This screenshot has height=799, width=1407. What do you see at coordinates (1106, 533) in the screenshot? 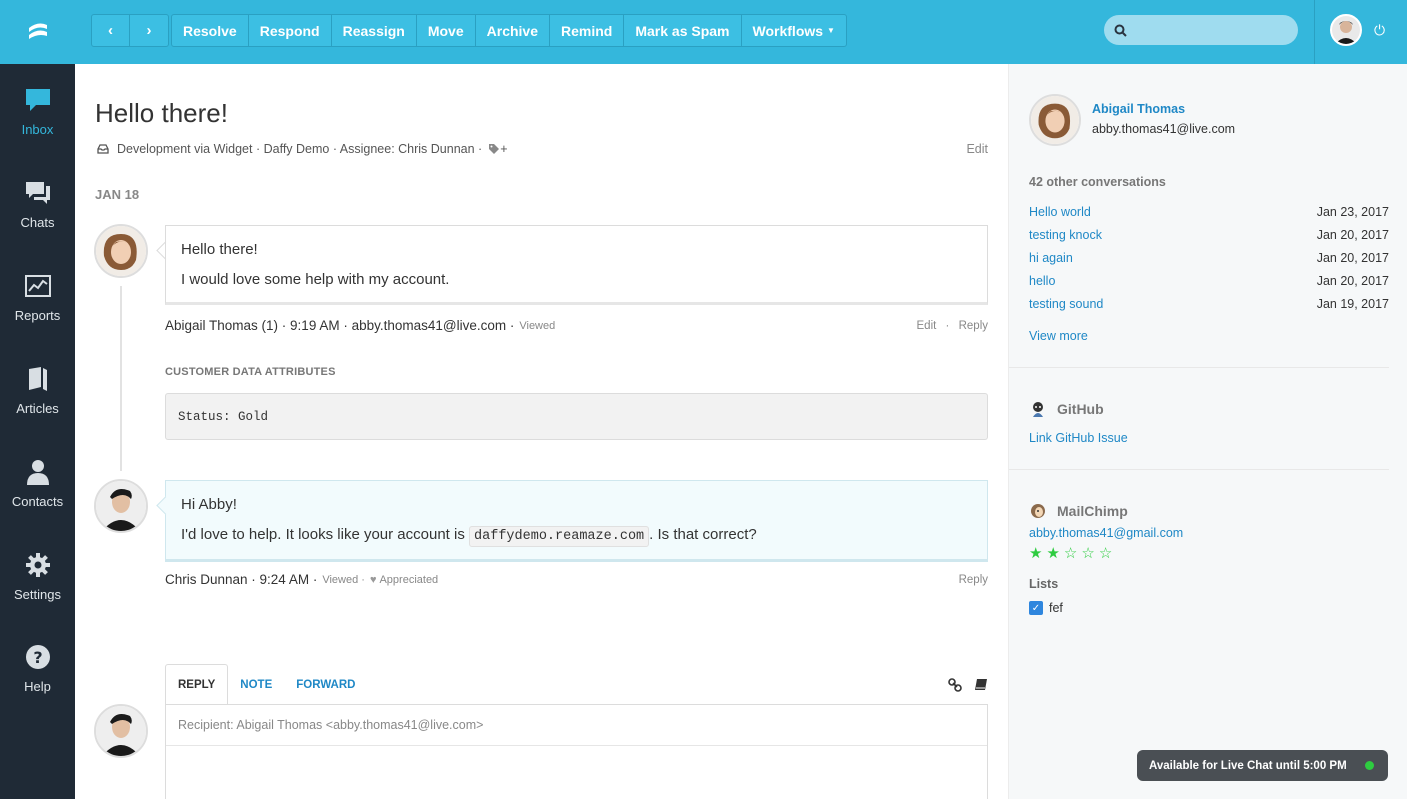
I see `mailchimp-email-link: abby.thomas41@gmail.com` at bounding box center [1106, 533].